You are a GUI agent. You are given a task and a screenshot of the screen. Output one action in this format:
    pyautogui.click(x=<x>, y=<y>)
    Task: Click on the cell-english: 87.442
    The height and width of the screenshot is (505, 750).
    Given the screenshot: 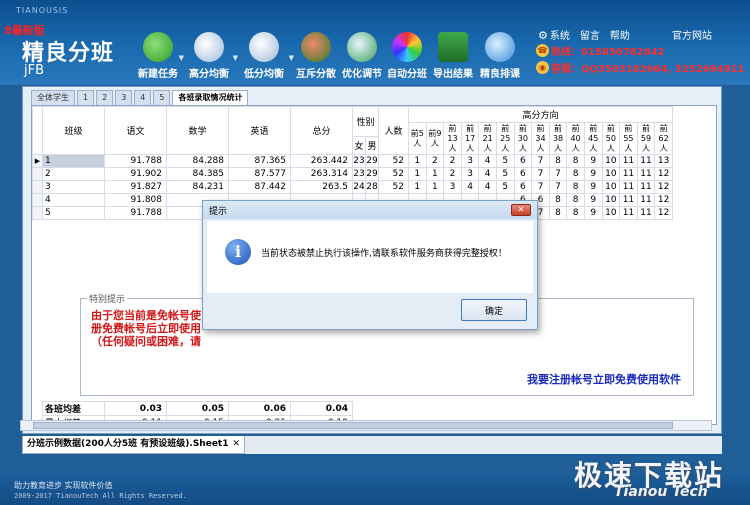 What is the action you would take?
    pyautogui.click(x=259, y=187)
    